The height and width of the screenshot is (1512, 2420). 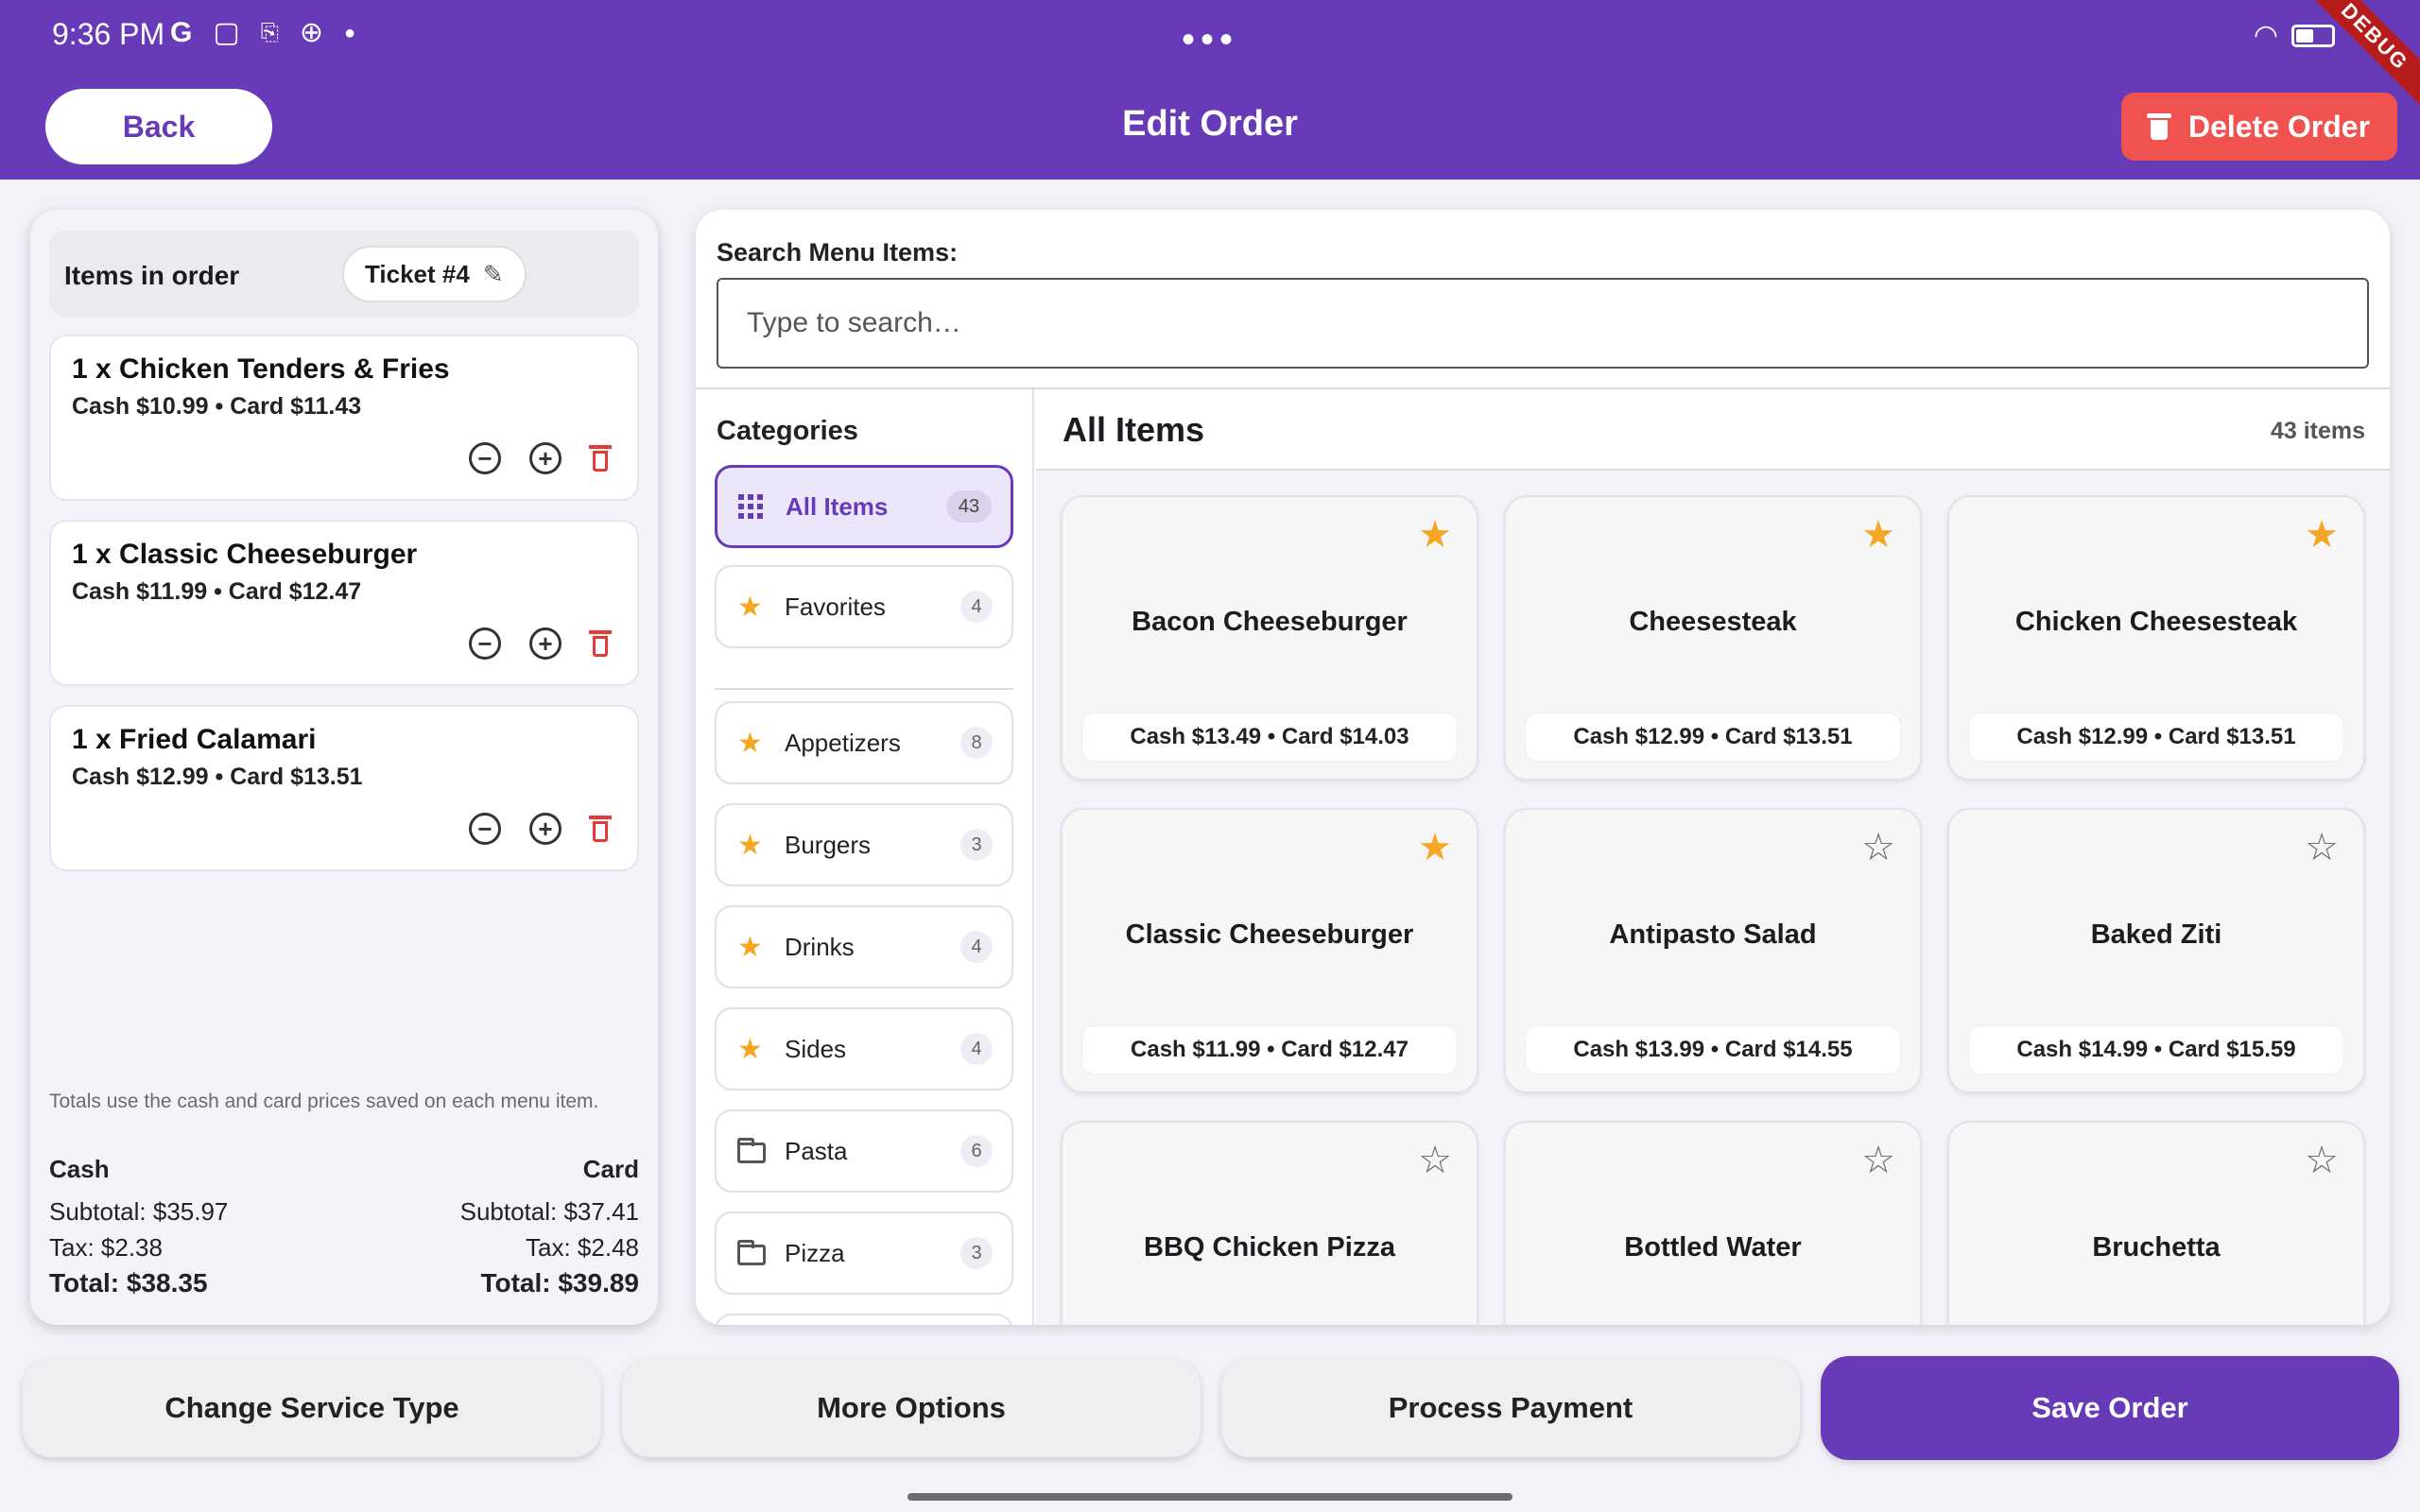 I want to click on order-item-prices: Cash $11.99 • Card $12.47, so click(x=217, y=591).